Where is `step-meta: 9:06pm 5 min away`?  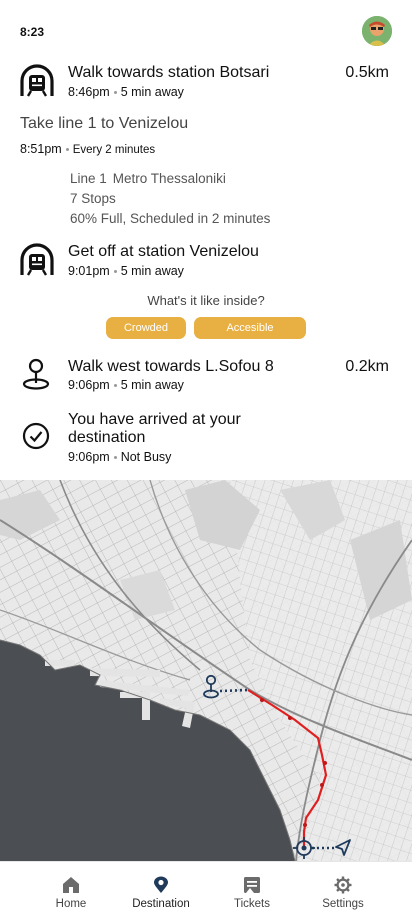
step-meta: 9:06pm 5 min away is located at coordinates (126, 385).